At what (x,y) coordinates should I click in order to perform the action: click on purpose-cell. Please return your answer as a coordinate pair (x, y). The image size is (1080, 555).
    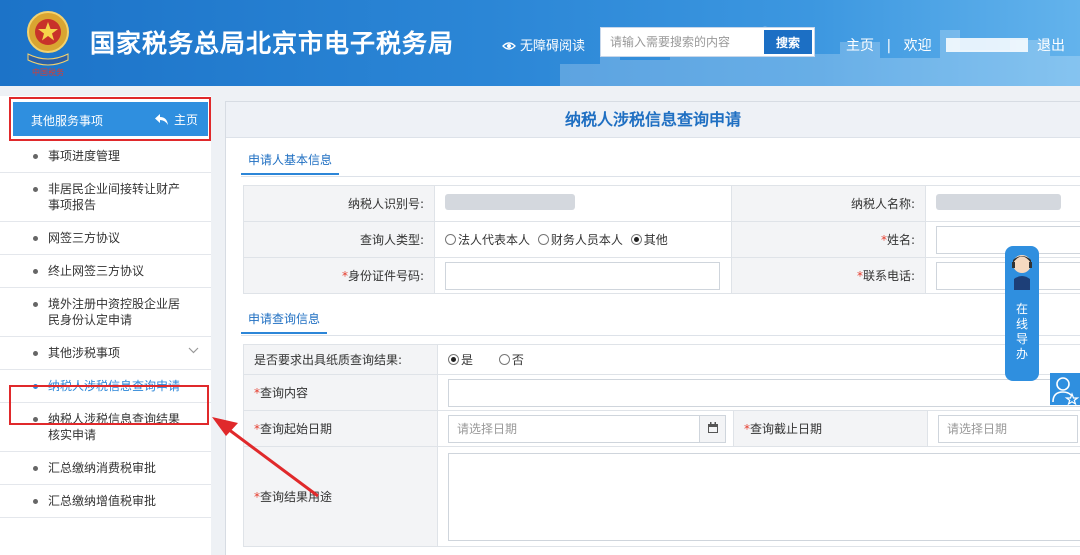
    Looking at the image, I should click on (758, 496).